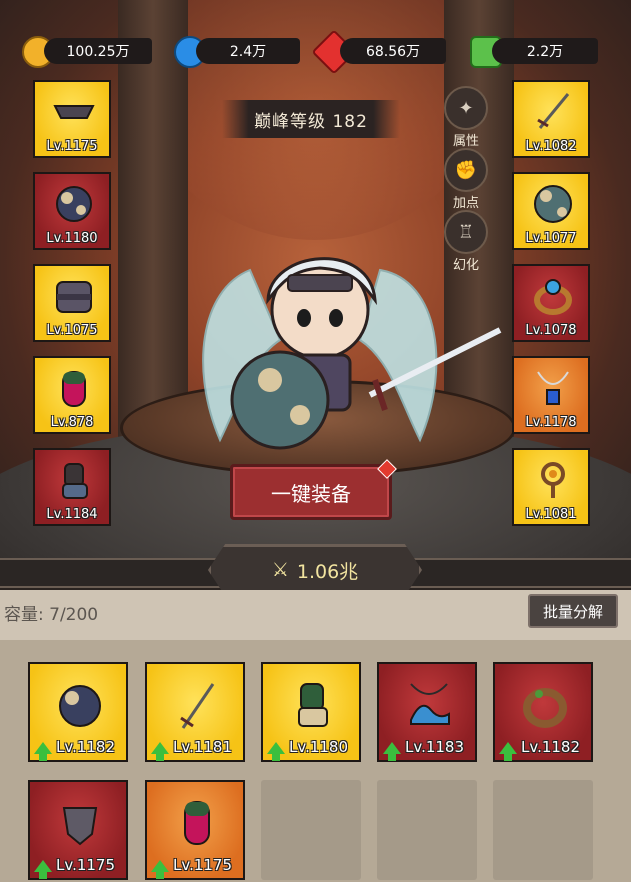  What do you see at coordinates (430, 704) in the screenshot?
I see `wave-necklace-icon` at bounding box center [430, 704].